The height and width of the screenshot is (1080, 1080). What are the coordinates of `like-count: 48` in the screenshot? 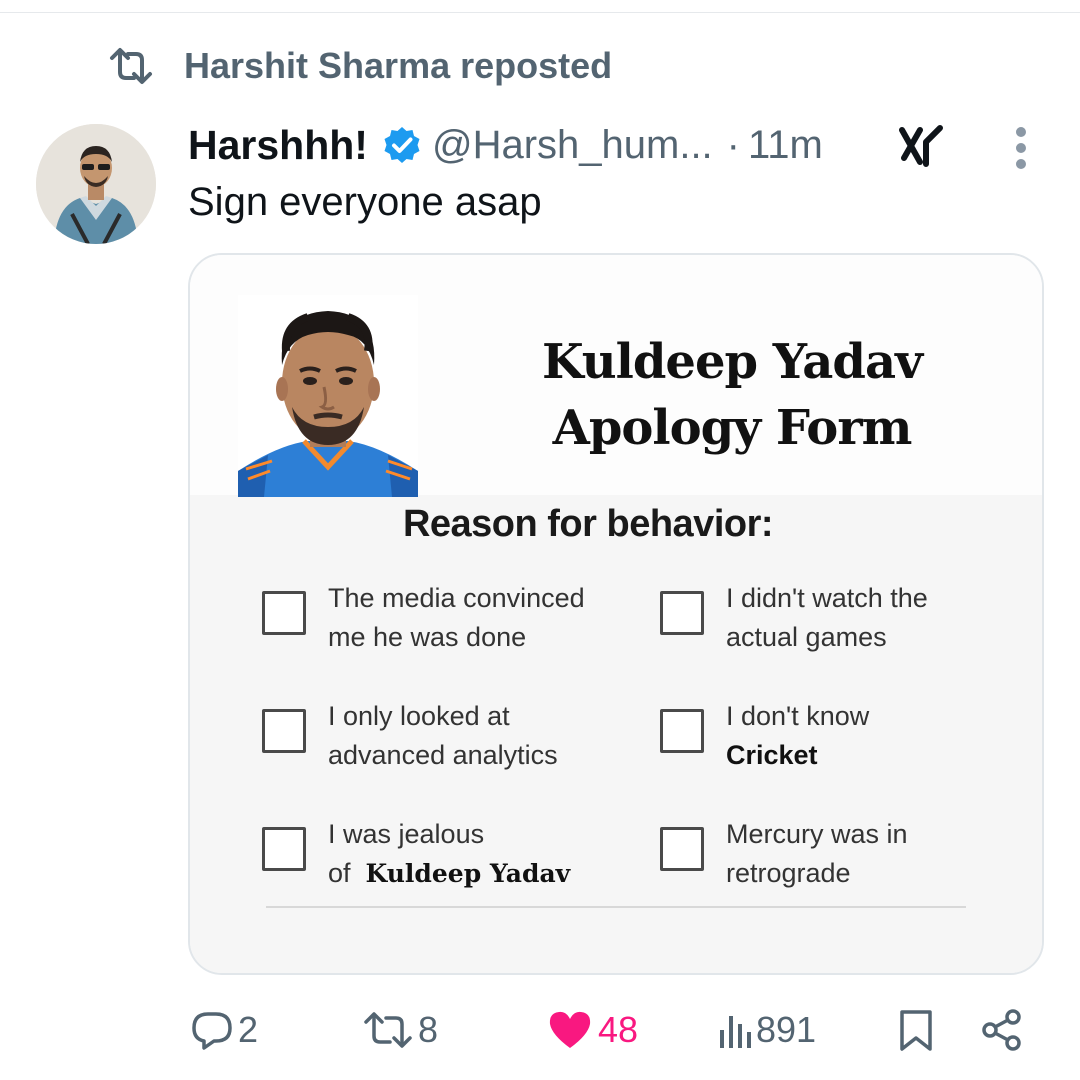 It's located at (618, 1029).